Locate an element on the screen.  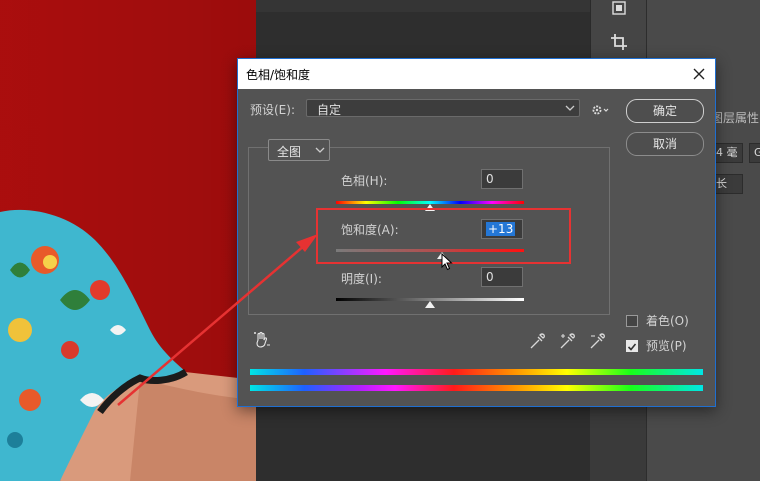
lightness-label: 明度(I): is located at coordinates (361, 279).